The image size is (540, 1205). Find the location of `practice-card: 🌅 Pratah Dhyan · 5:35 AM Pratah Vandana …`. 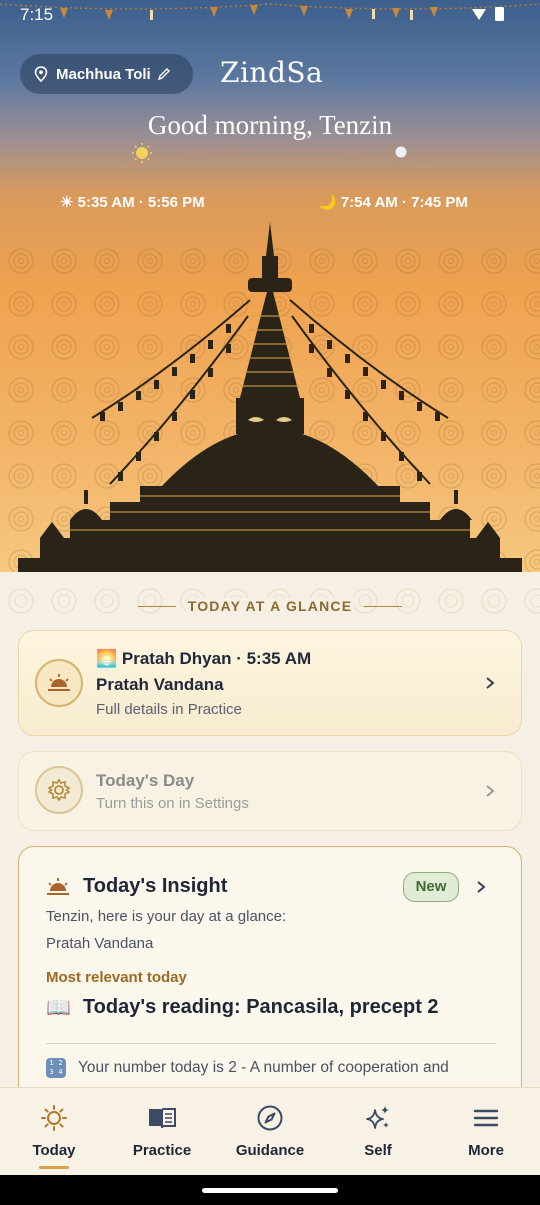

practice-card: 🌅 Pratah Dhyan · 5:35 AM Pratah Vandana … is located at coordinates (270, 683).